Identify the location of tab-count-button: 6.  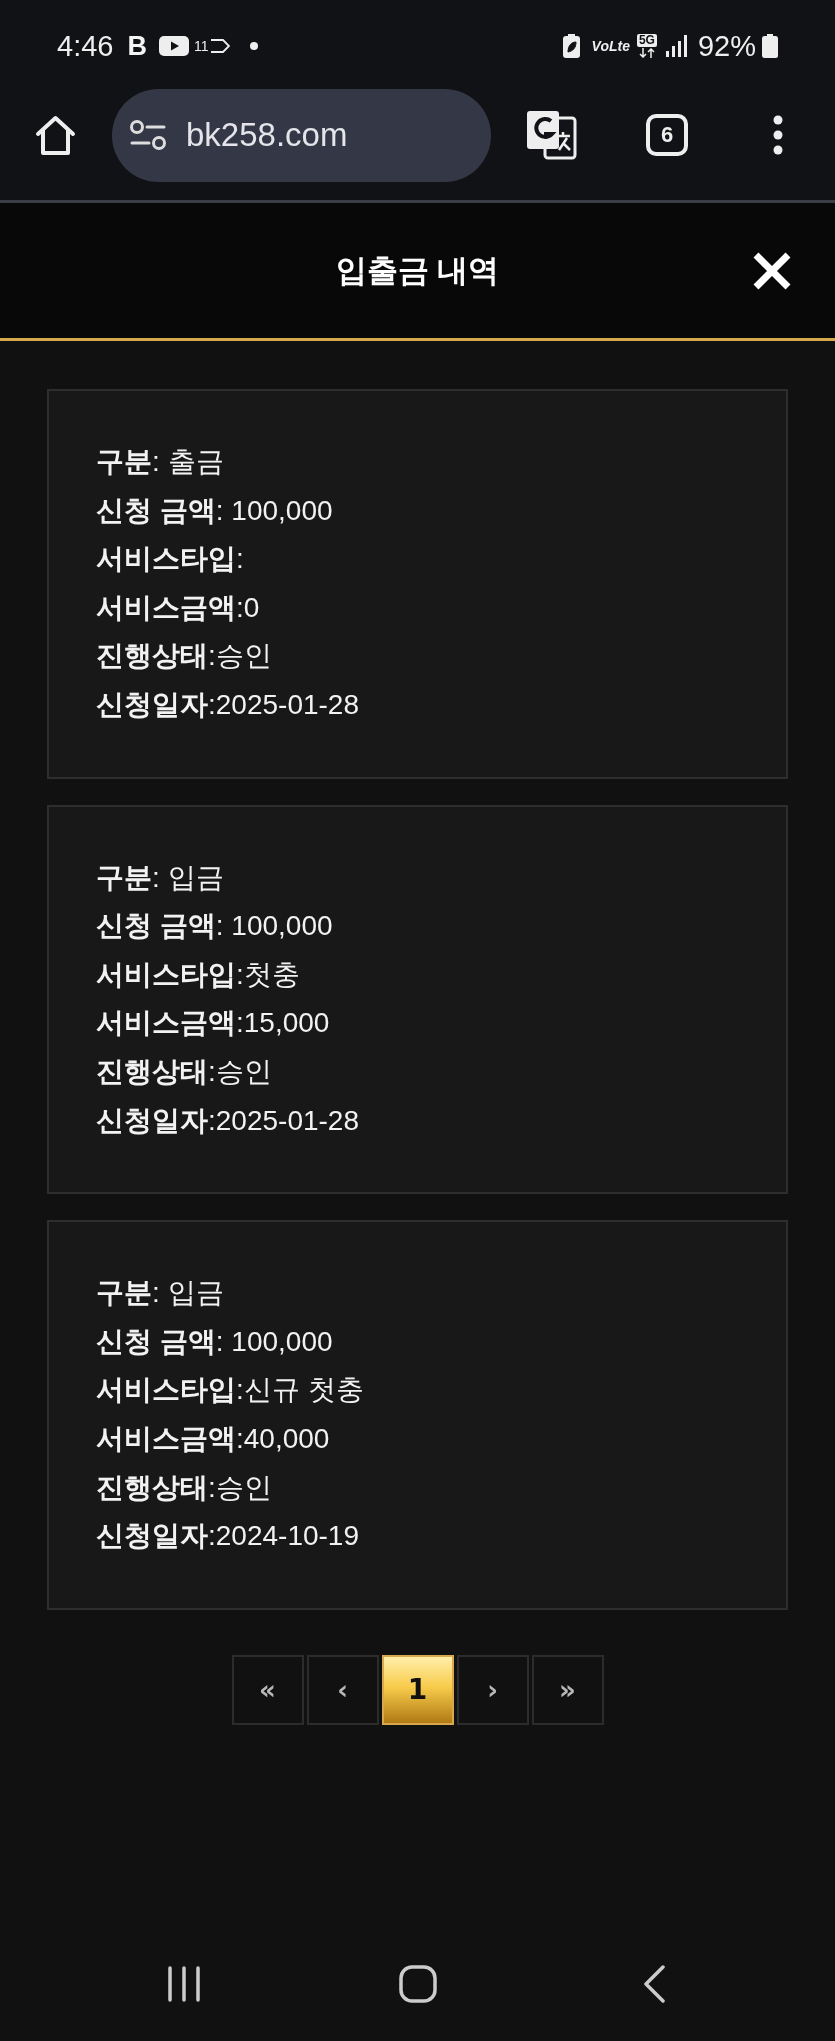
(667, 135).